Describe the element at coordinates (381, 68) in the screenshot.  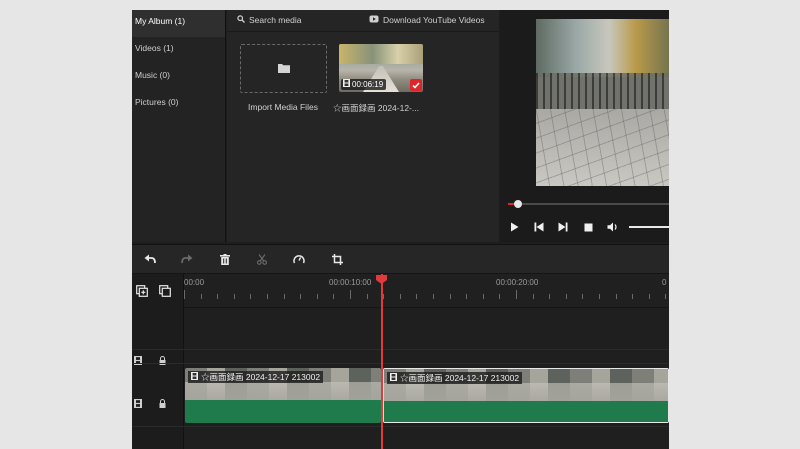
I see `media-thumbnail: 00:06:19` at that location.